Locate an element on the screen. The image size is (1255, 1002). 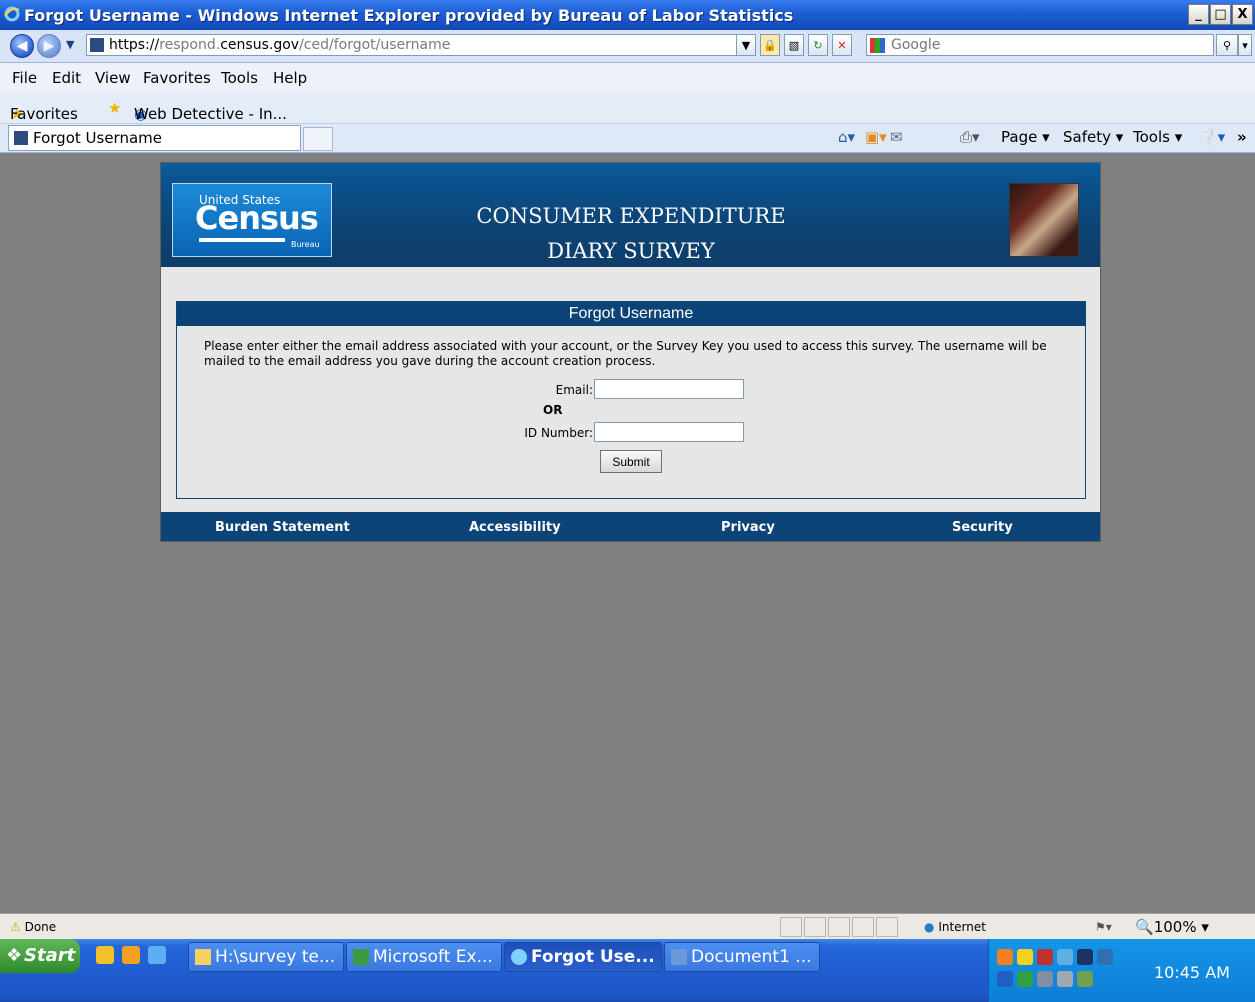
protected-mode-icon: ⚑▾ is located at coordinates (1103, 927).